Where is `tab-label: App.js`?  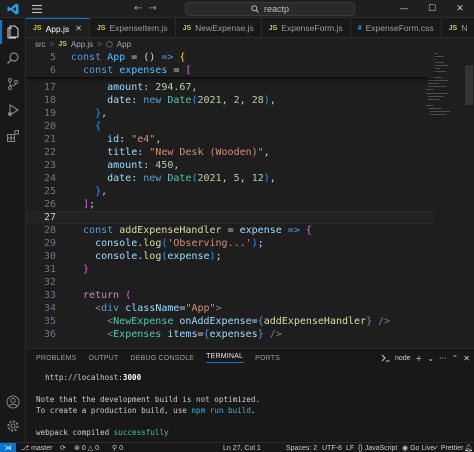 tab-label: App.js is located at coordinates (57, 28).